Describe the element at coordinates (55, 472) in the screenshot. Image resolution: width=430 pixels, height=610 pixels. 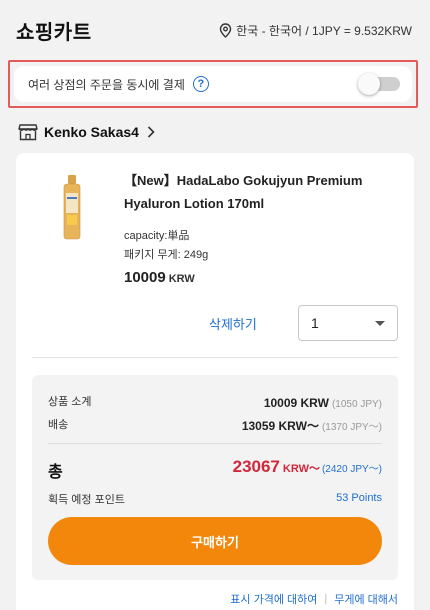
I see `total-label: 총` at that location.